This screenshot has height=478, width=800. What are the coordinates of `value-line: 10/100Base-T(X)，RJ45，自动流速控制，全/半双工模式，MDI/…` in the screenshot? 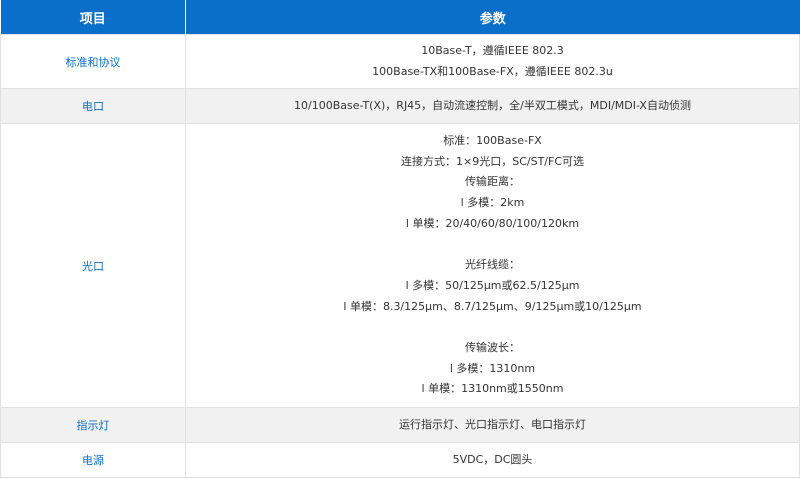 It's located at (492, 105).